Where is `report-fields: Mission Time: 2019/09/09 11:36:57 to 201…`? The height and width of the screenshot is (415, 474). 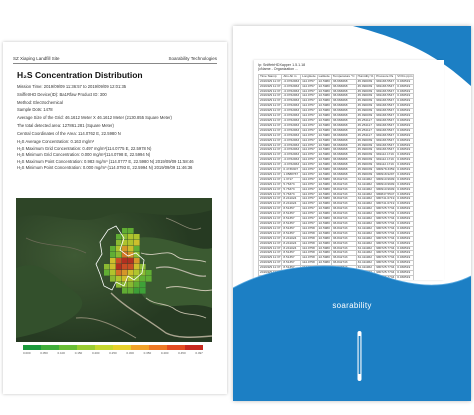 report-fields: Mission Time: 2019/09/09 11:36:57 to 201… is located at coordinates (122, 127).